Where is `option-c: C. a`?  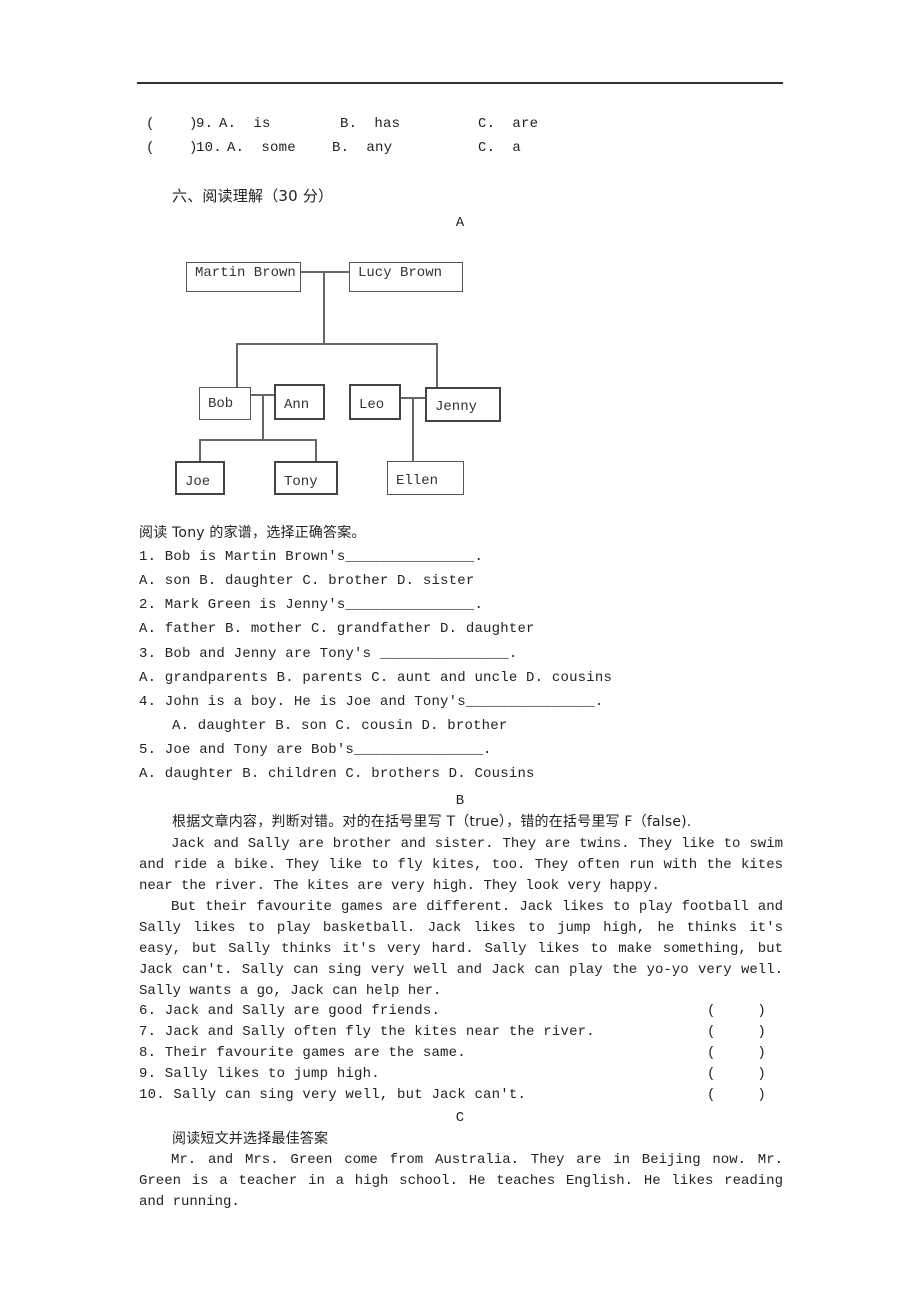 option-c: C. a is located at coordinates (500, 148).